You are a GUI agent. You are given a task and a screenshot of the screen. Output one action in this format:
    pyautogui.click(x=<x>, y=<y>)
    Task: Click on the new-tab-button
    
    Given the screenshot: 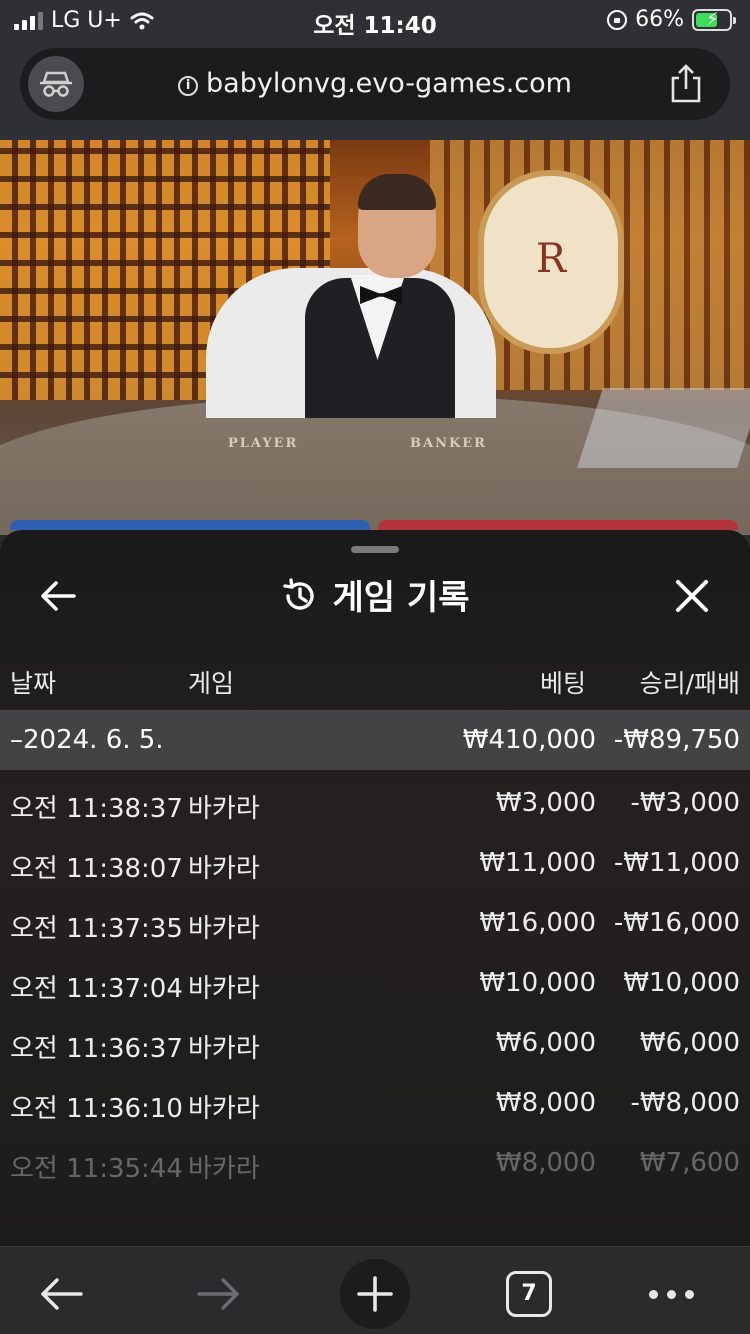 What is the action you would take?
    pyautogui.click(x=375, y=1294)
    